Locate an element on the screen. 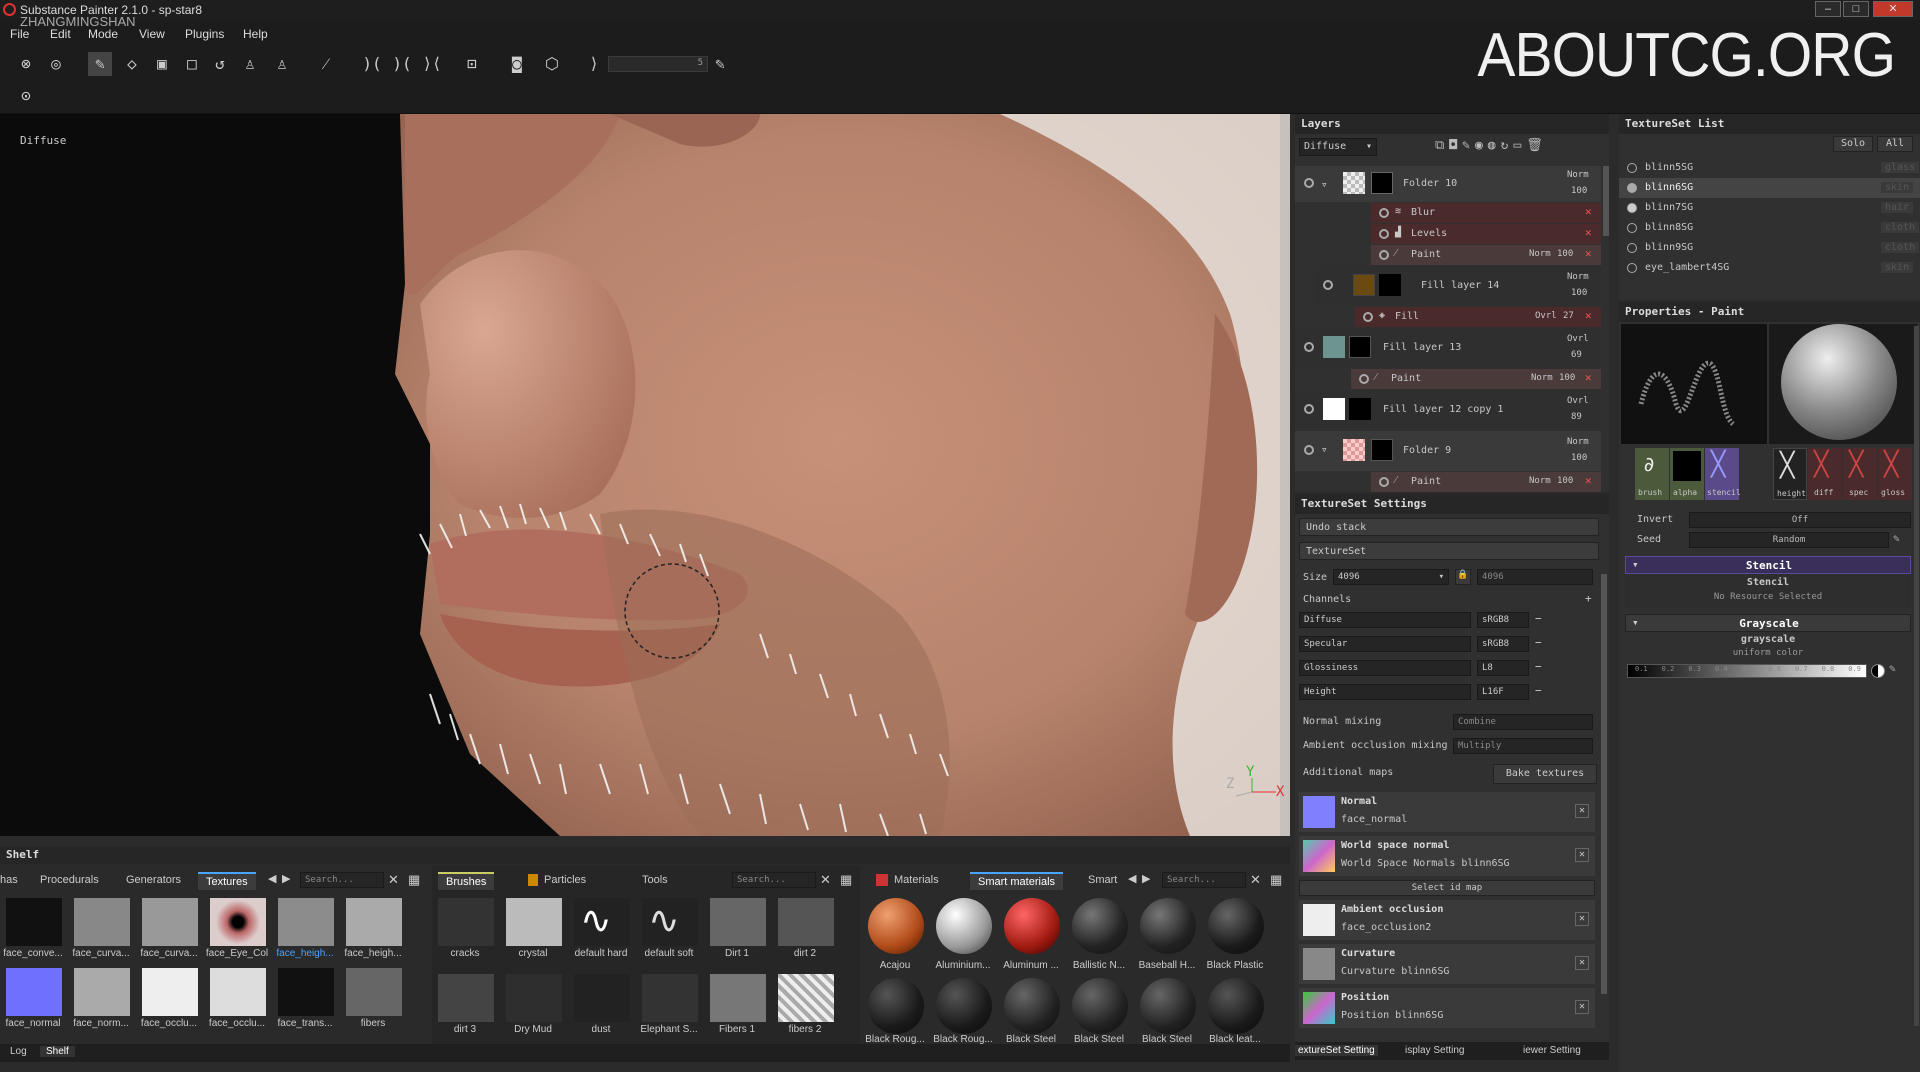  diff-slot: ╳ diff is located at coordinates (1825, 474).